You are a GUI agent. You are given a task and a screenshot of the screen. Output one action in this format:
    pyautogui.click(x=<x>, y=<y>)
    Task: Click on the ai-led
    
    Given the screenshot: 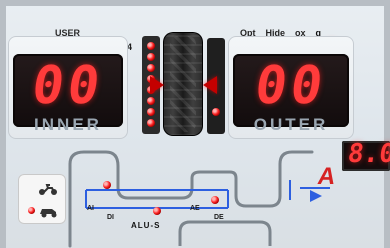 What is the action you would take?
    pyautogui.click(x=107, y=185)
    